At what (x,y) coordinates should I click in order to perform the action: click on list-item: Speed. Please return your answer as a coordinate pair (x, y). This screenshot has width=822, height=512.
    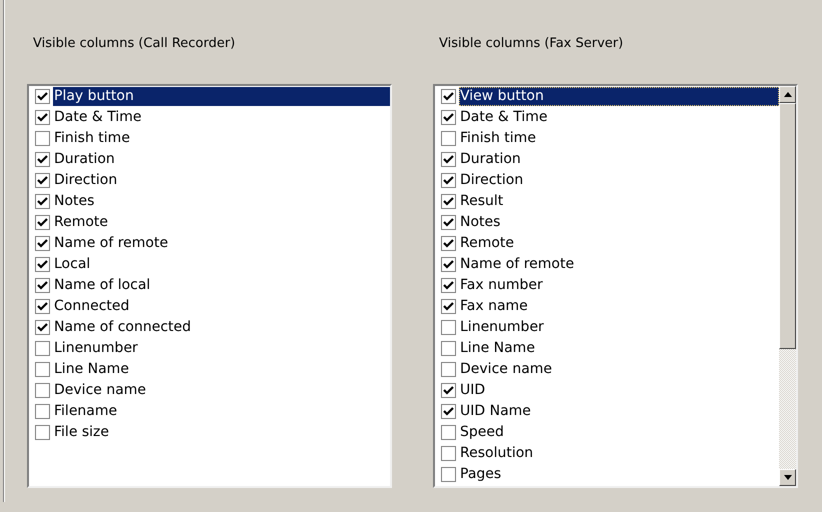
    Looking at the image, I should click on (481, 432).